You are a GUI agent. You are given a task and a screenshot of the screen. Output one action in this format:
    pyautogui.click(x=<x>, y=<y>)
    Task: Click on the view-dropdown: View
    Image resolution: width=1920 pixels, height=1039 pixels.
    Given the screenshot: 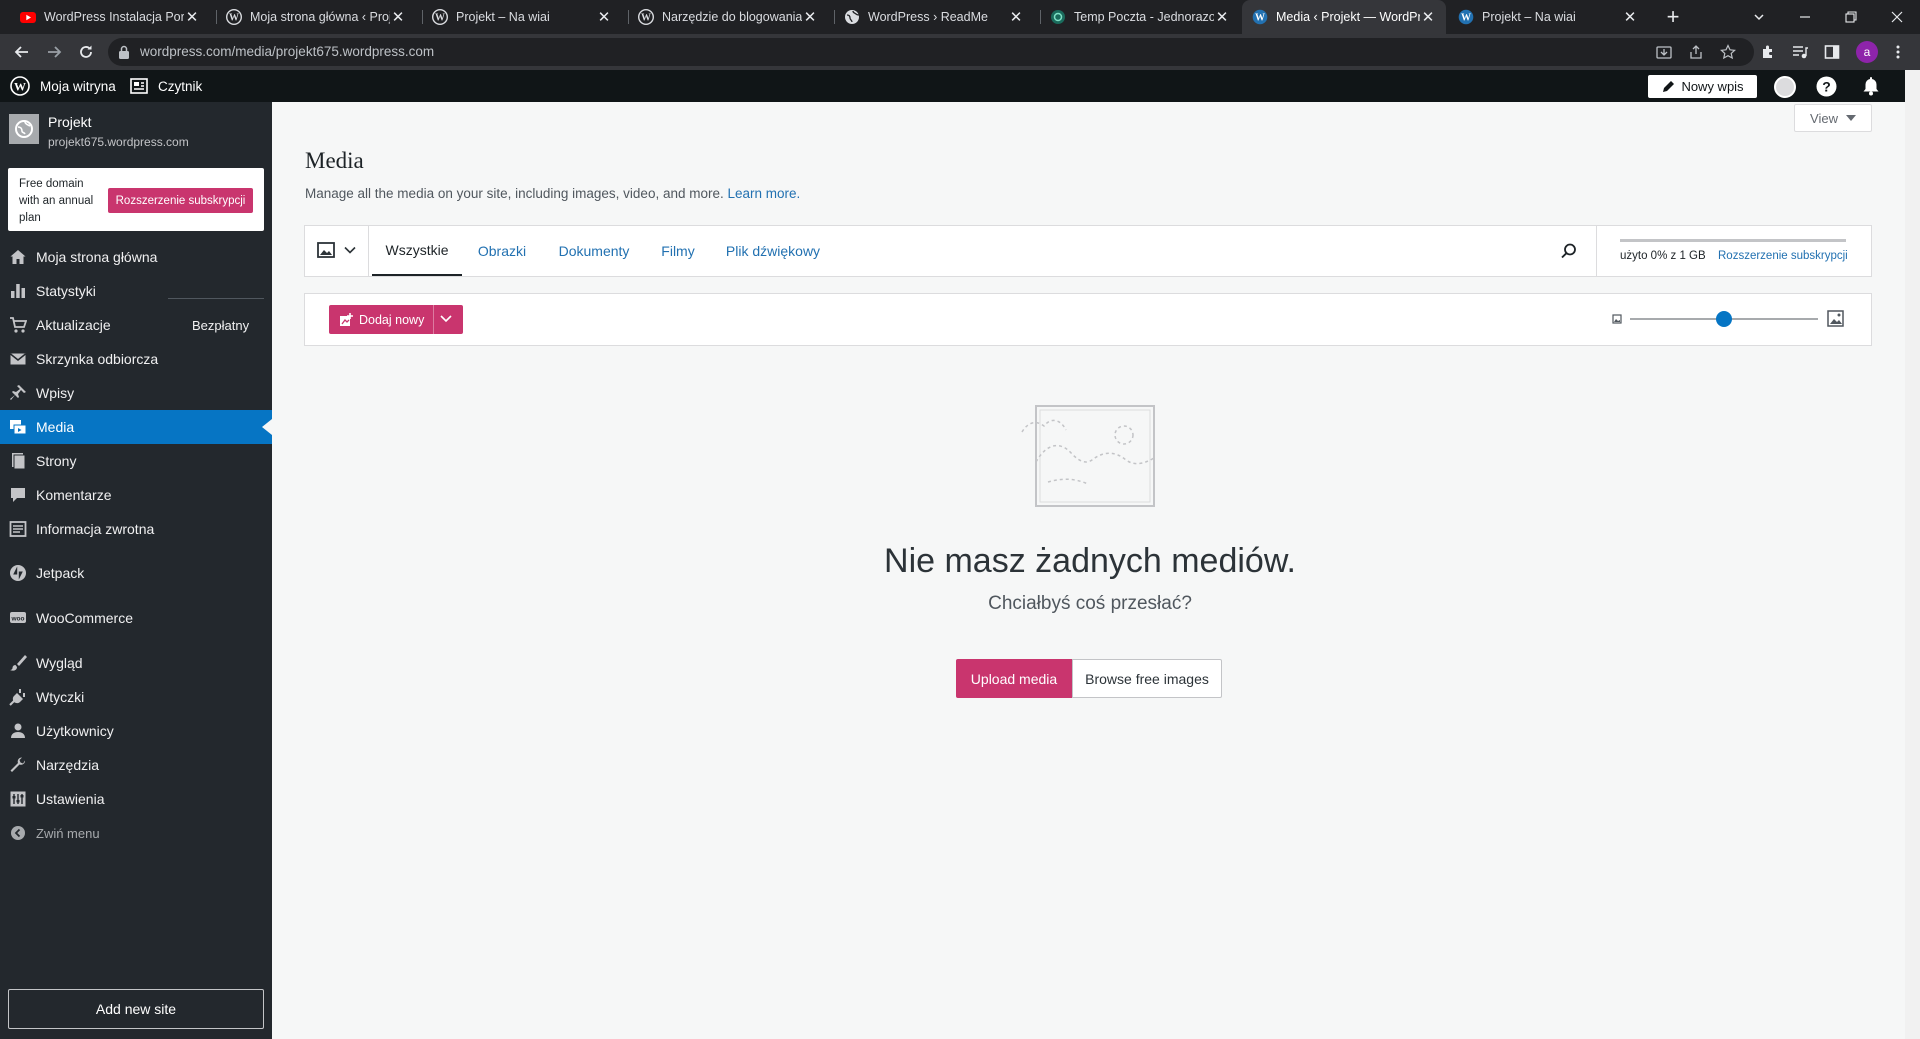 What is the action you would take?
    pyautogui.click(x=1833, y=118)
    